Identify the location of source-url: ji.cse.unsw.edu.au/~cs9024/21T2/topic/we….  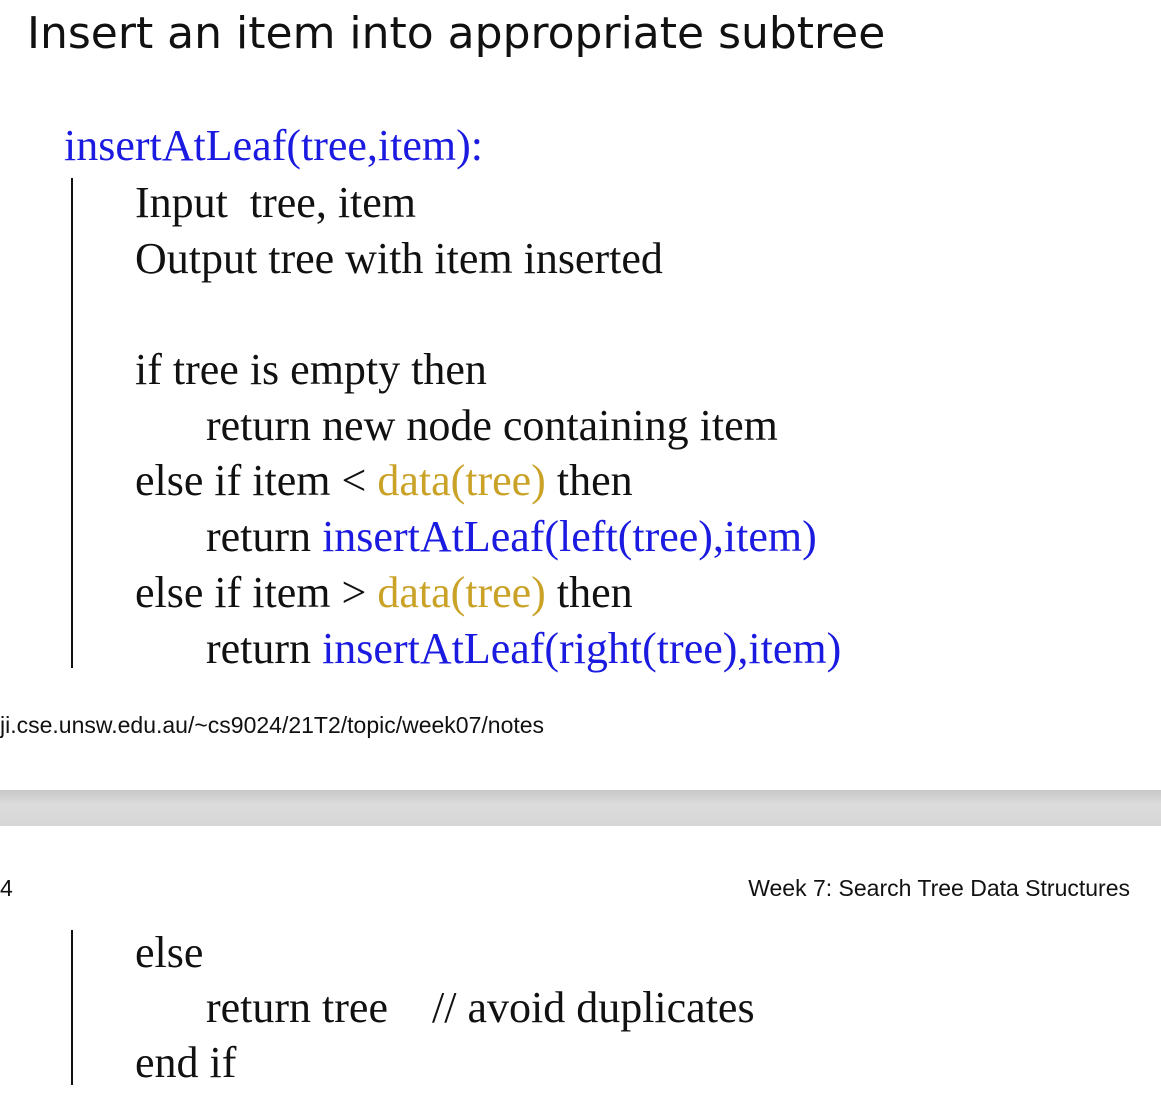
(272, 725).